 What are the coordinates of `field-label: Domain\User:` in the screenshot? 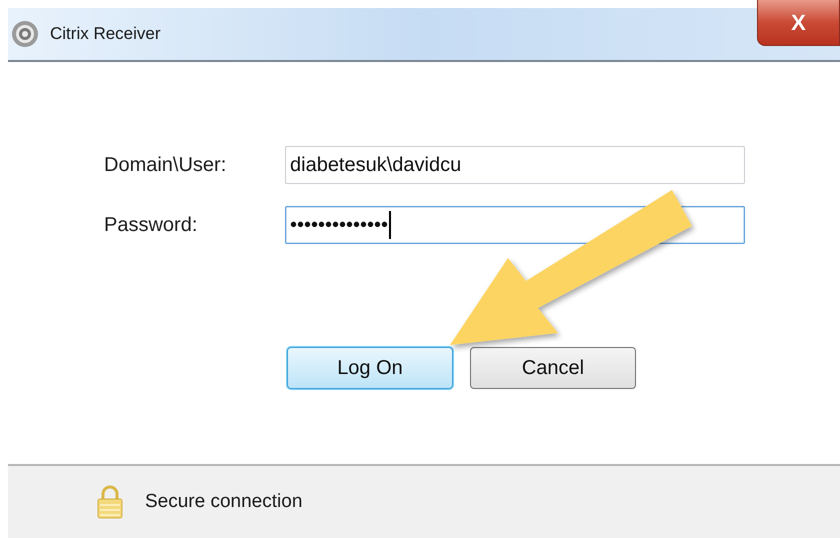 It's located at (166, 165).